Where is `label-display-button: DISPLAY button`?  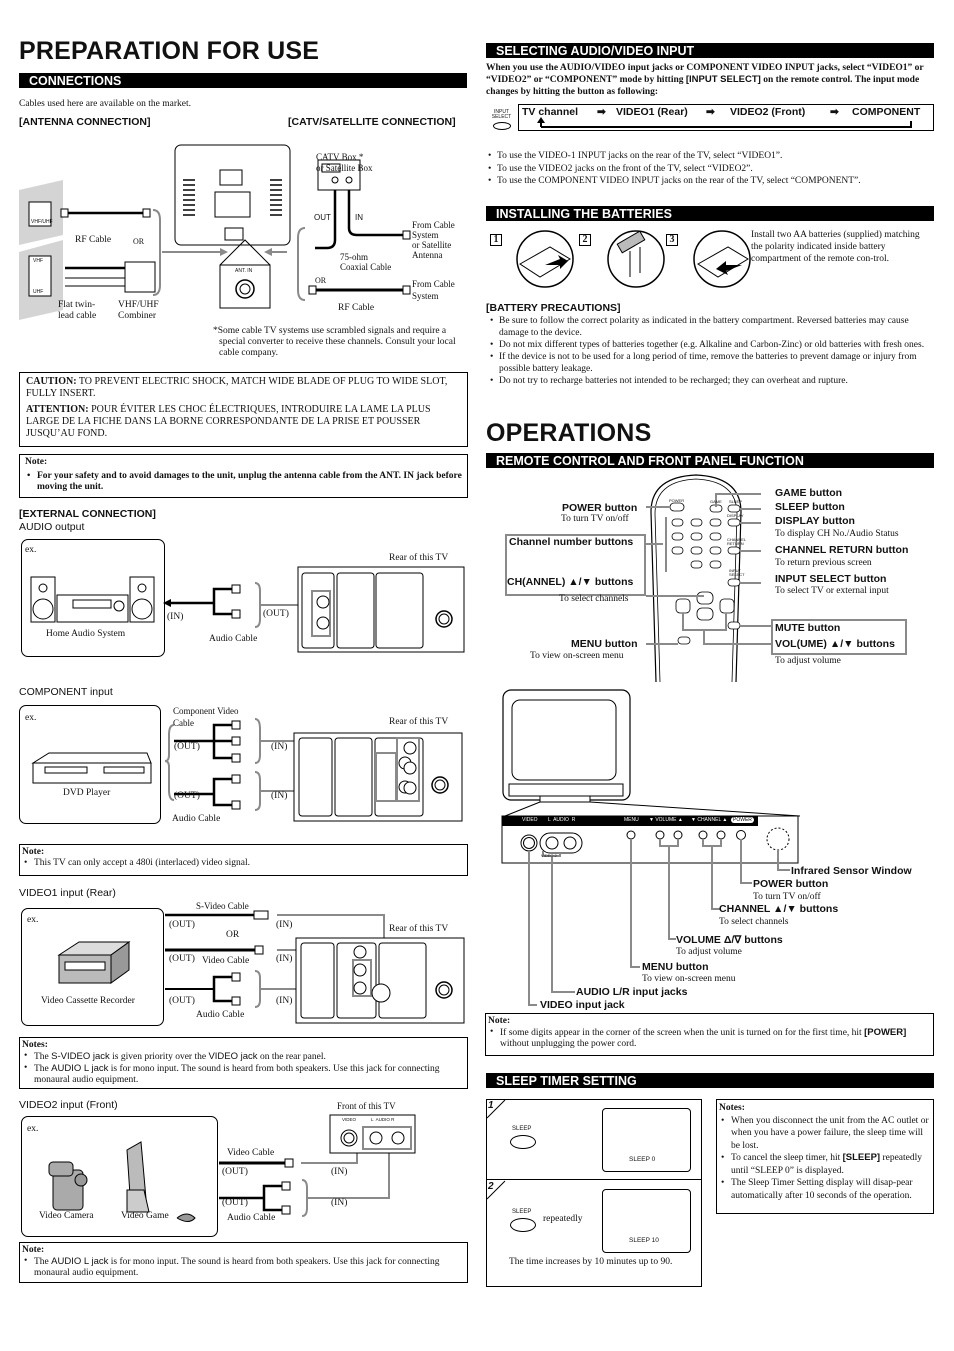 label-display-button: DISPLAY button is located at coordinates (815, 521).